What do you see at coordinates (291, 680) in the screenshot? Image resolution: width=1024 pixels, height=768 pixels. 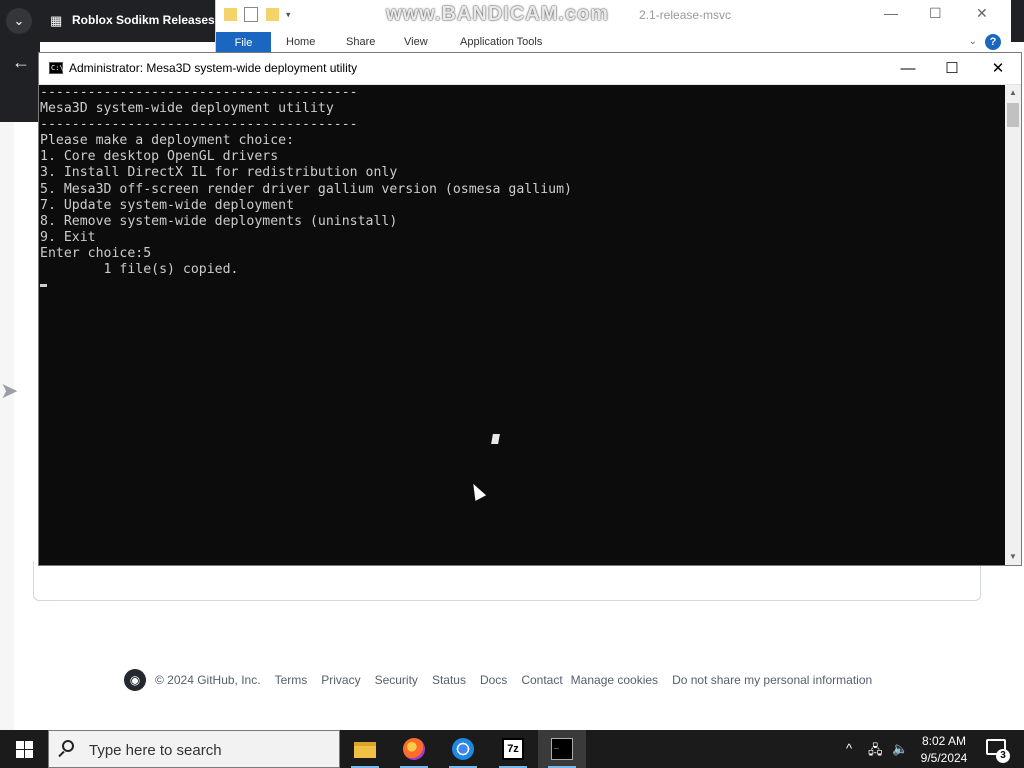 I see `footer-link-terms: Terms` at bounding box center [291, 680].